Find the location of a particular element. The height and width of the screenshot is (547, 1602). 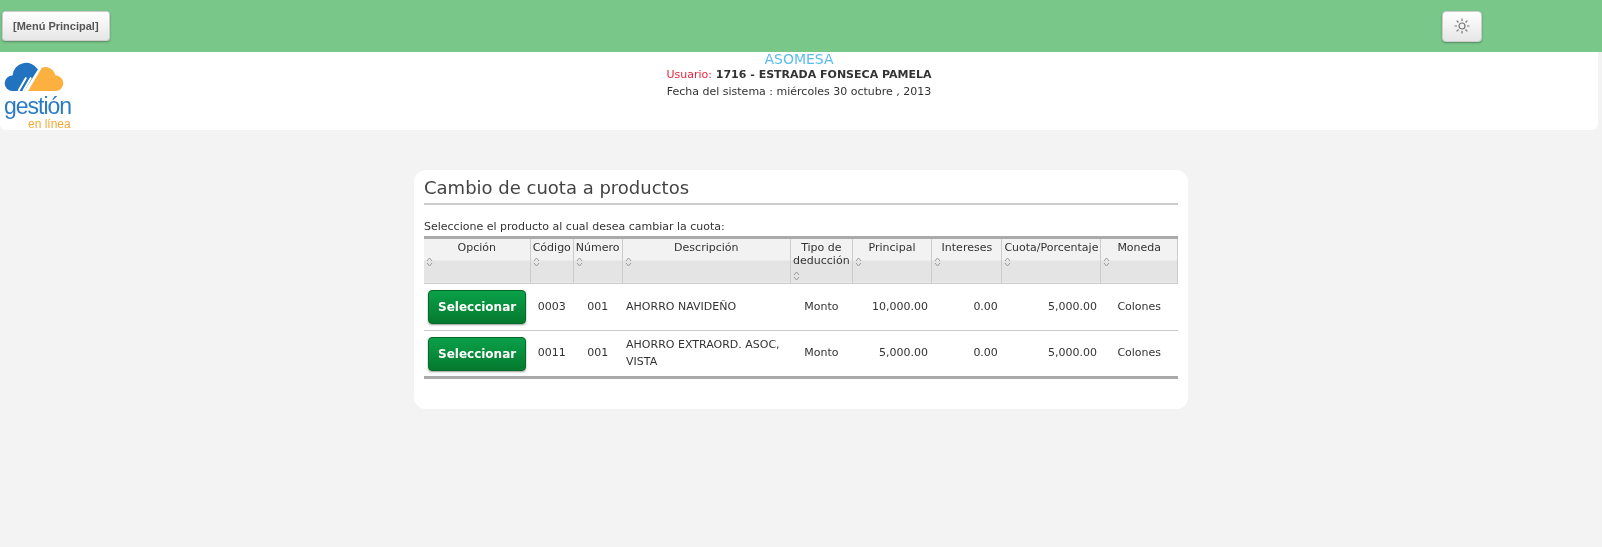

column-header: Número is located at coordinates (598, 260).